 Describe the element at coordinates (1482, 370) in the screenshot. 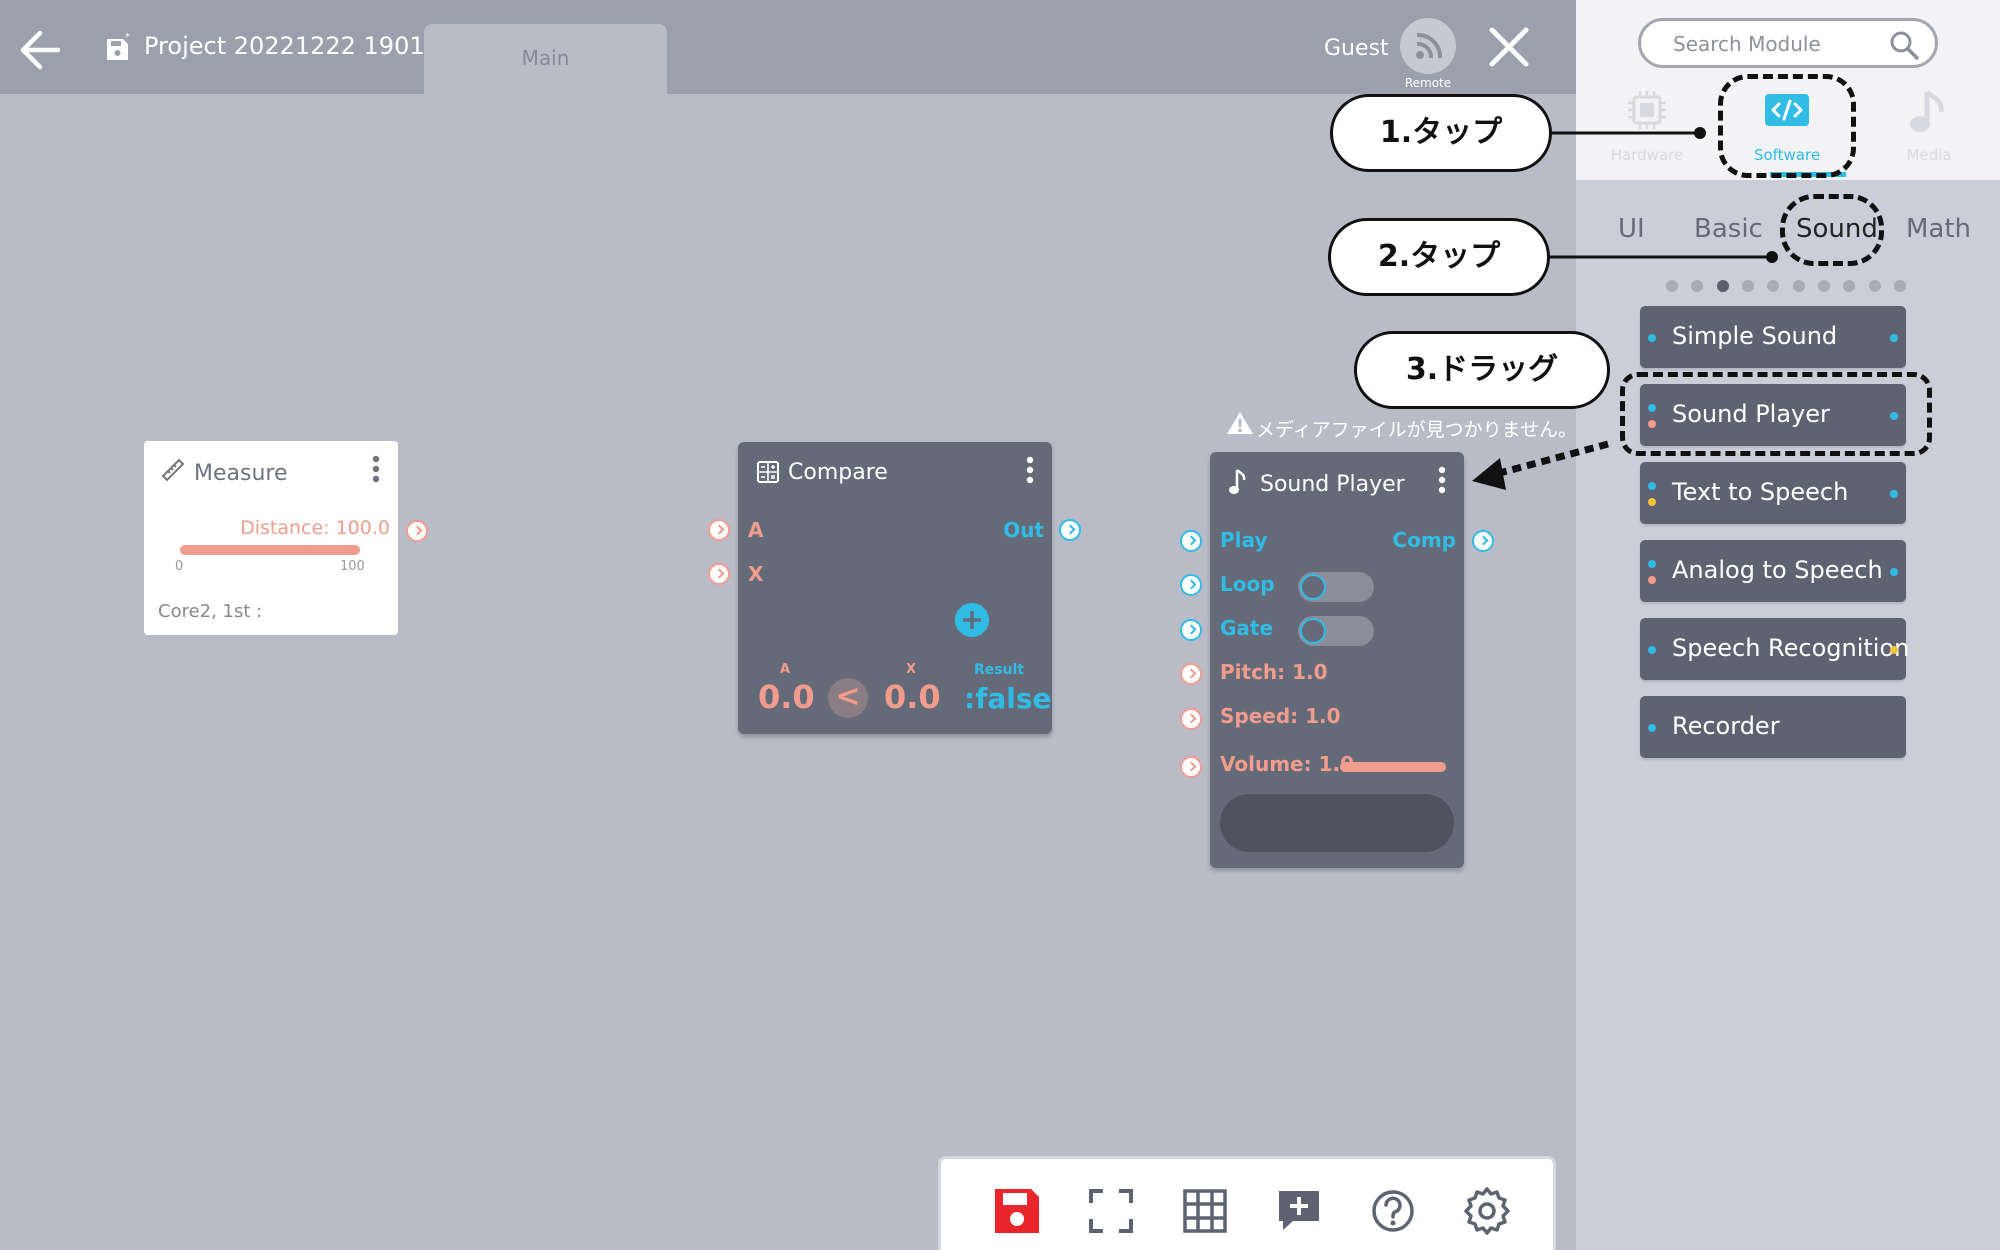

I see `callout-step-3: 3.ドラッグ` at that location.